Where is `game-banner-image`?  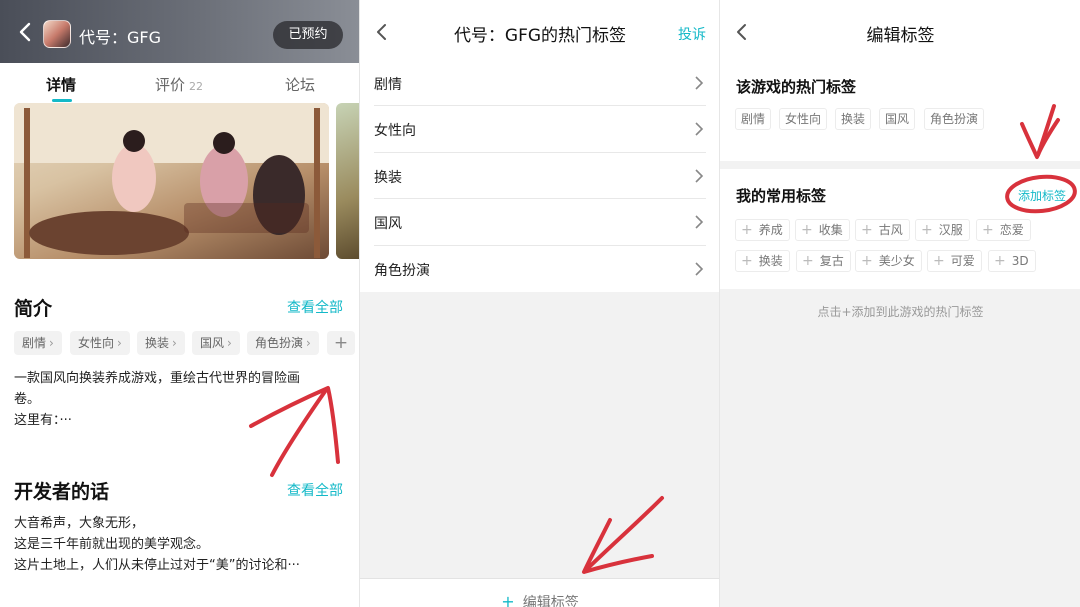
game-banner-image is located at coordinates (171, 181).